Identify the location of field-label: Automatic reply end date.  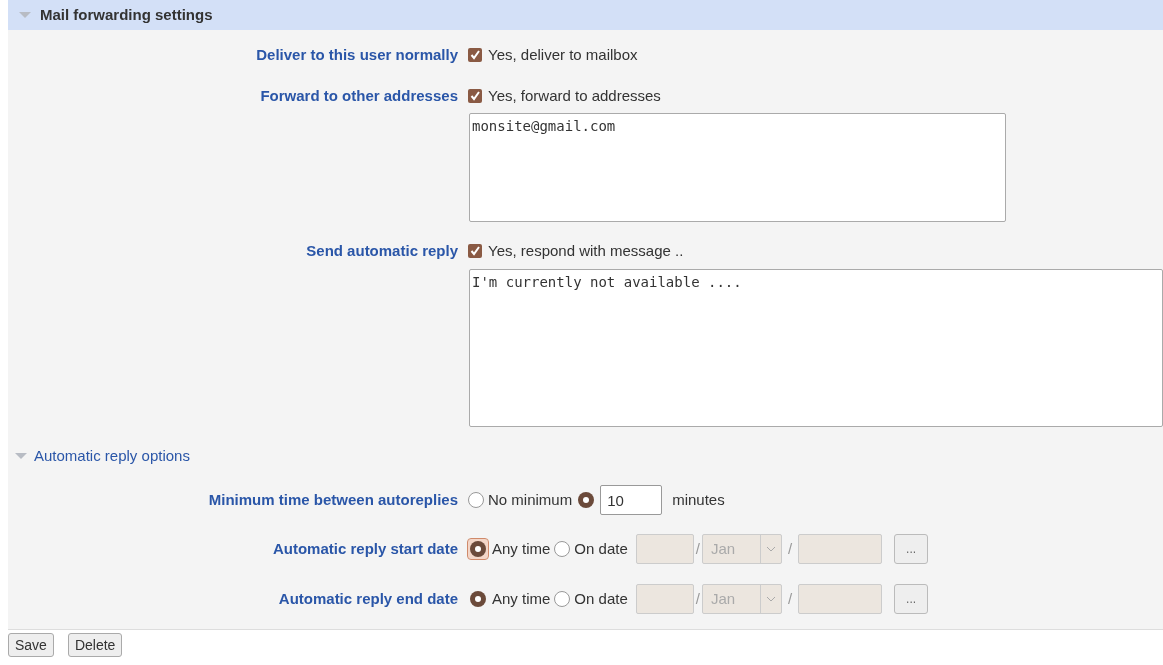
(368, 598).